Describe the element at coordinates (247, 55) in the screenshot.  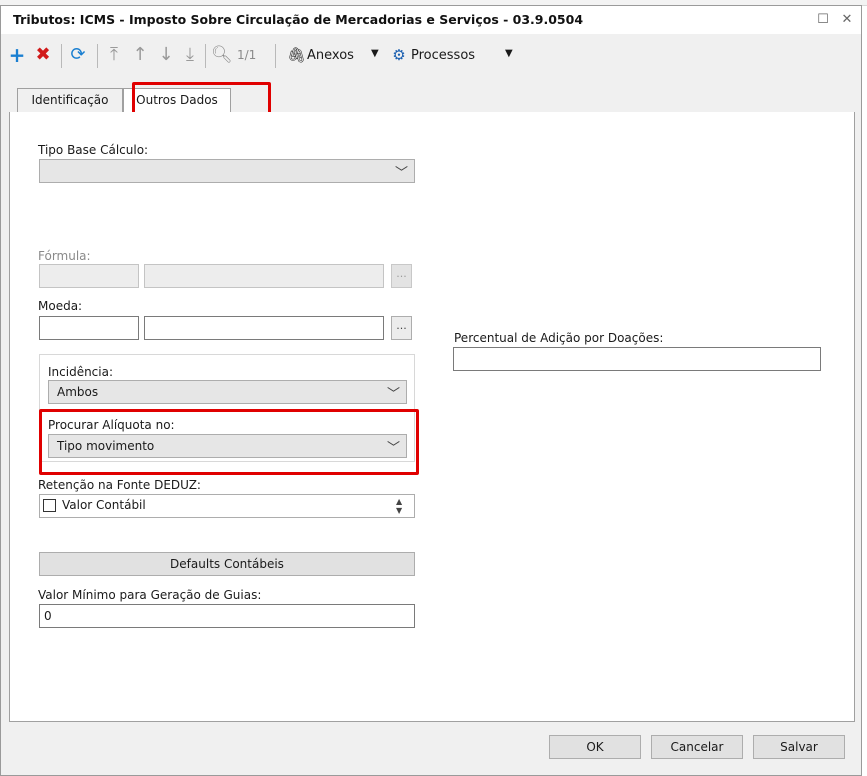
I see `page-indicator: 1/1` at that location.